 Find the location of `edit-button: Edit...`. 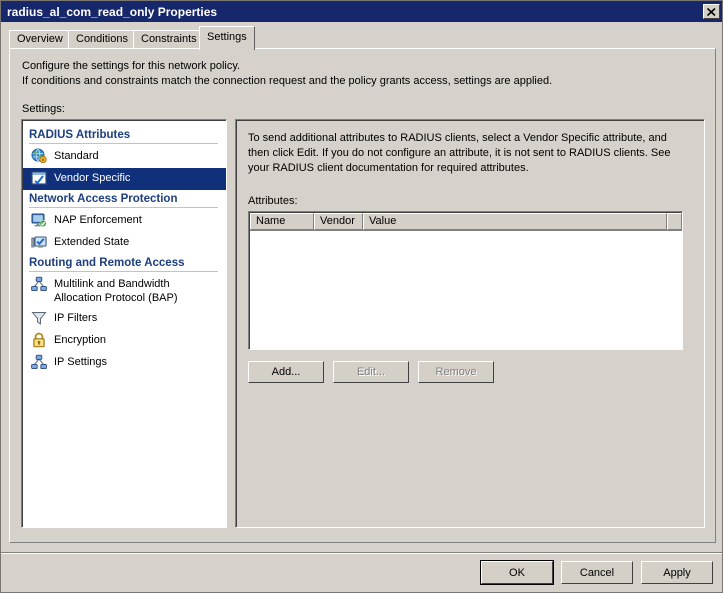

edit-button: Edit... is located at coordinates (371, 372).